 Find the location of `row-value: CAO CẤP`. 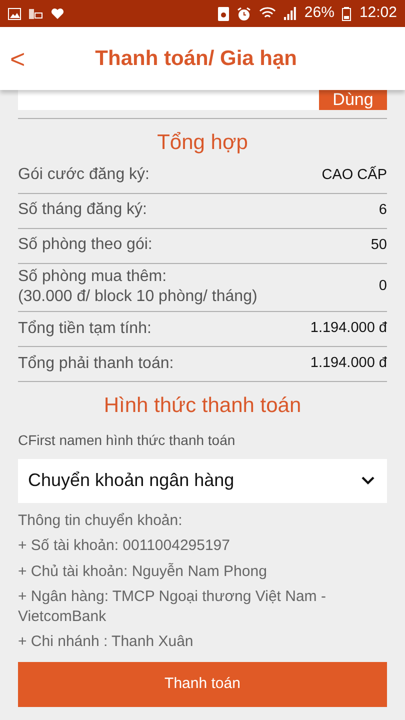

row-value: CAO CẤP is located at coordinates (354, 175).